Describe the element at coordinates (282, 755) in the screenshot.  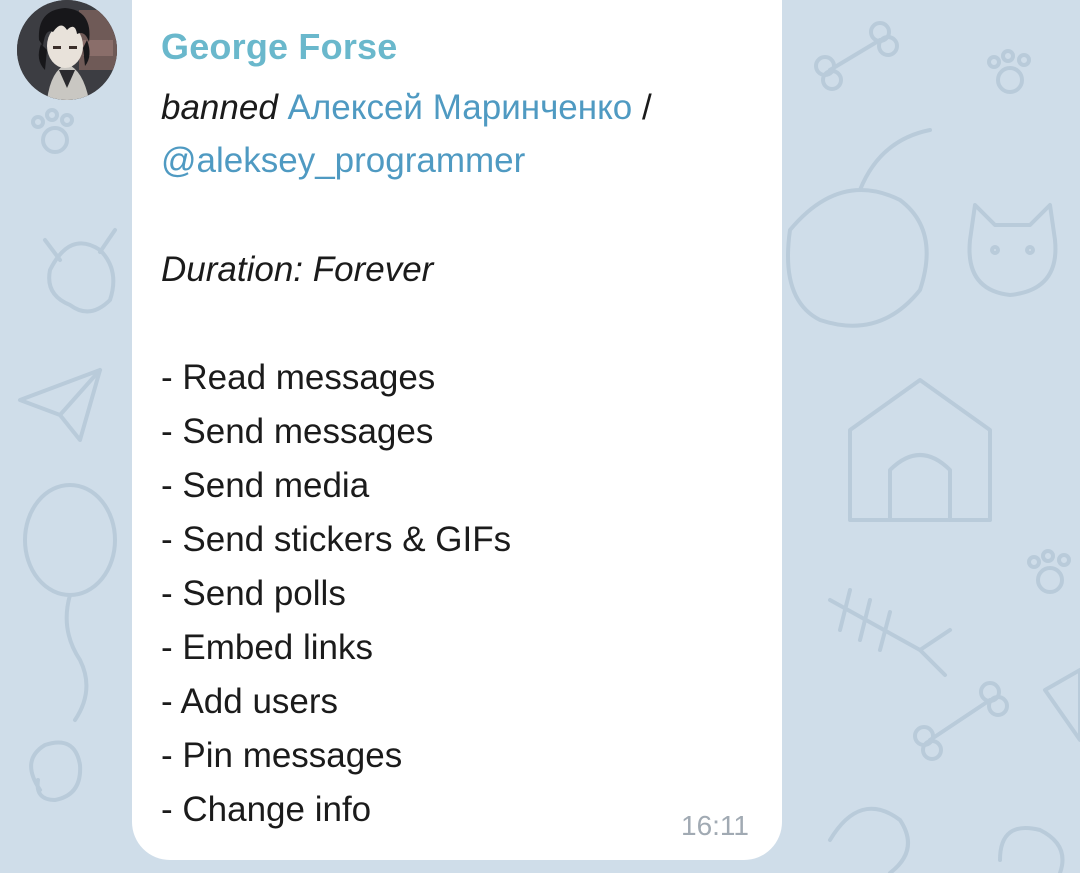
I see `restriction-item: - Pin messages` at that location.